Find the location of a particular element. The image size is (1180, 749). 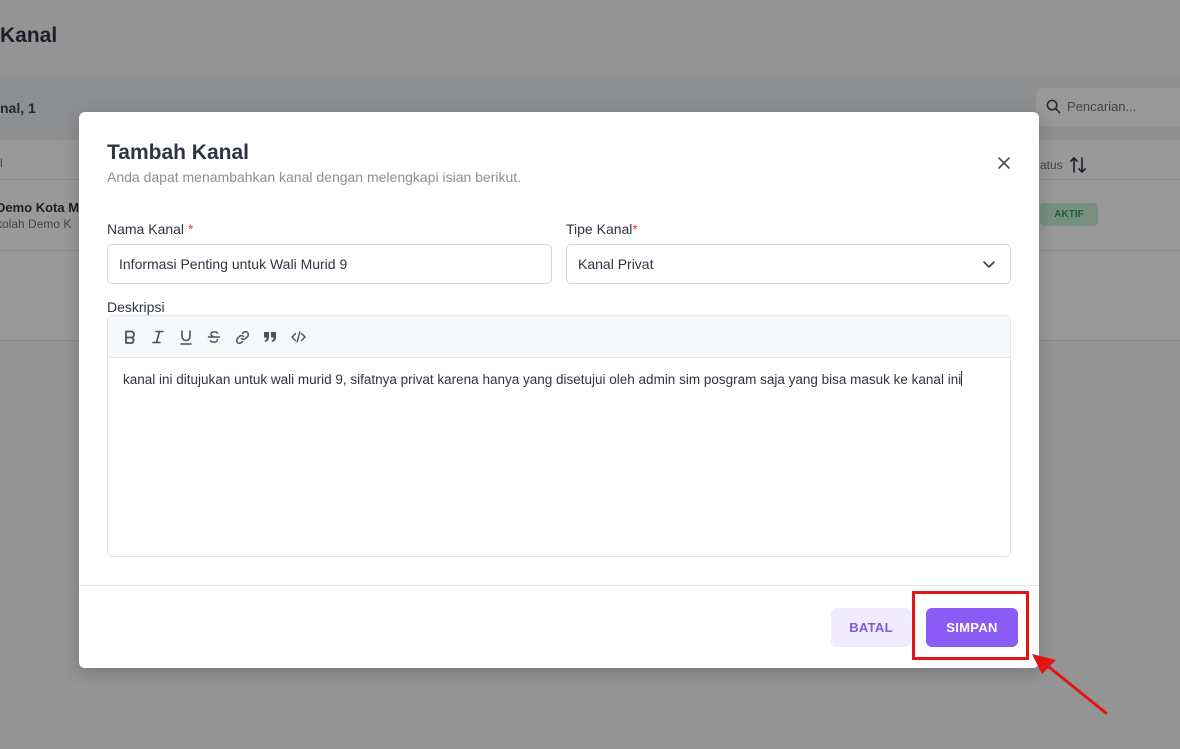

text-caret is located at coordinates (962, 378).